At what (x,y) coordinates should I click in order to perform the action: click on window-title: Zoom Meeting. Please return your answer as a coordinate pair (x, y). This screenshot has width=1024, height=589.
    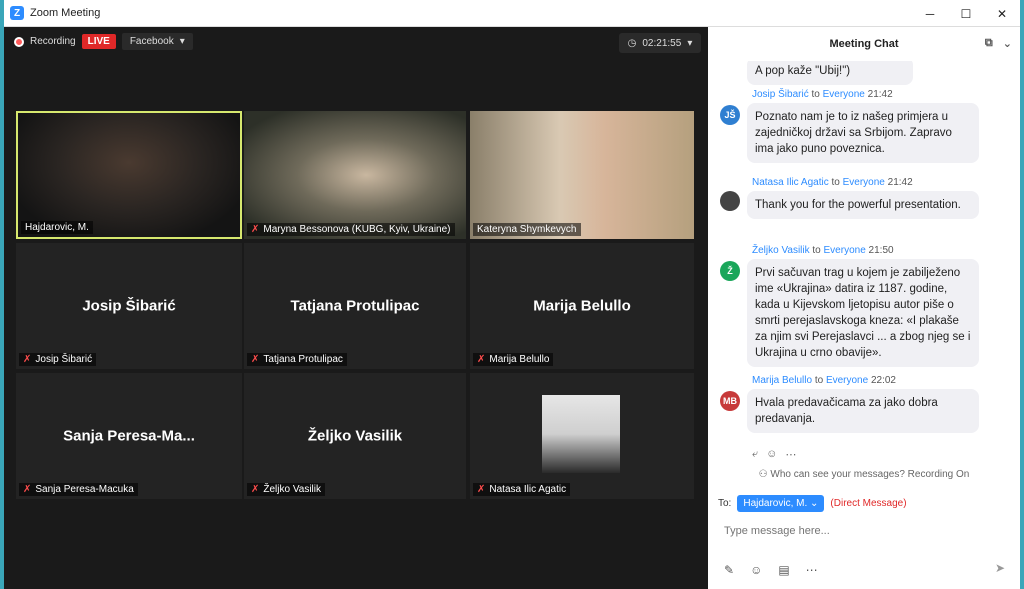
    Looking at the image, I should click on (65, 13).